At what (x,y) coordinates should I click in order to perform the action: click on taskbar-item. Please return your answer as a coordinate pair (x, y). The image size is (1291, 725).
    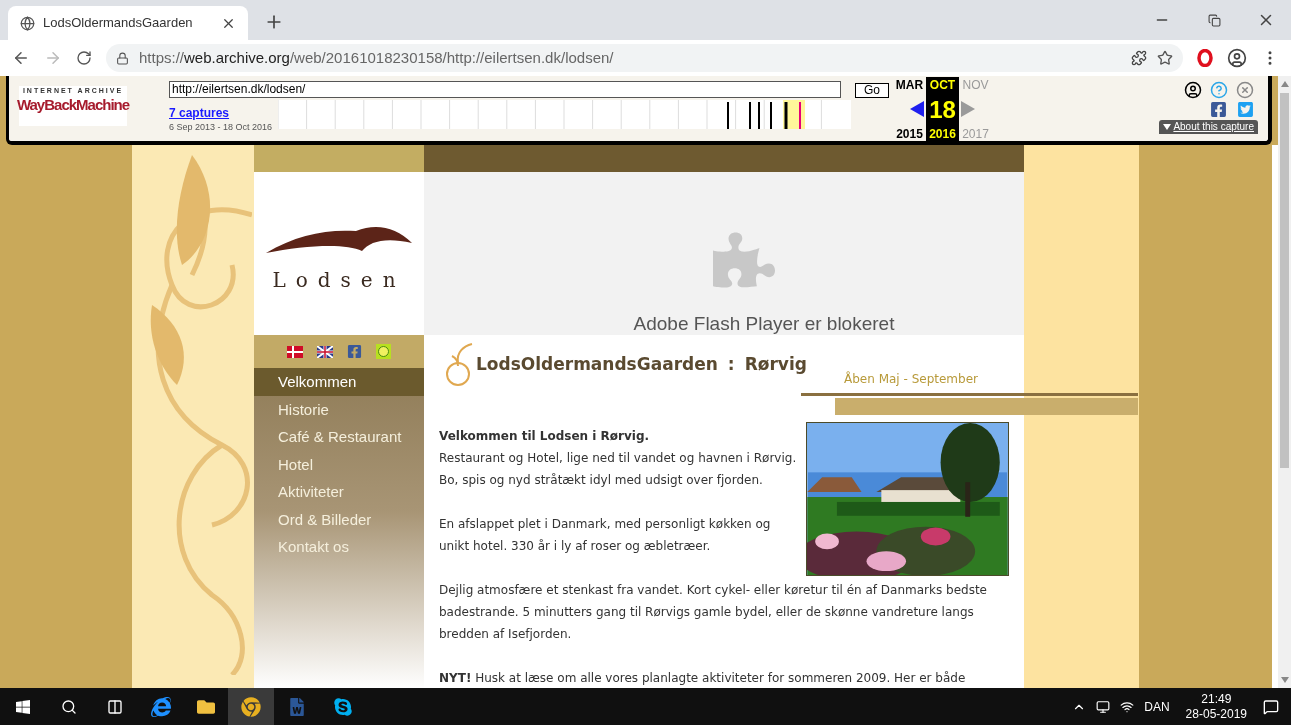
    Looking at the image, I should click on (251, 706).